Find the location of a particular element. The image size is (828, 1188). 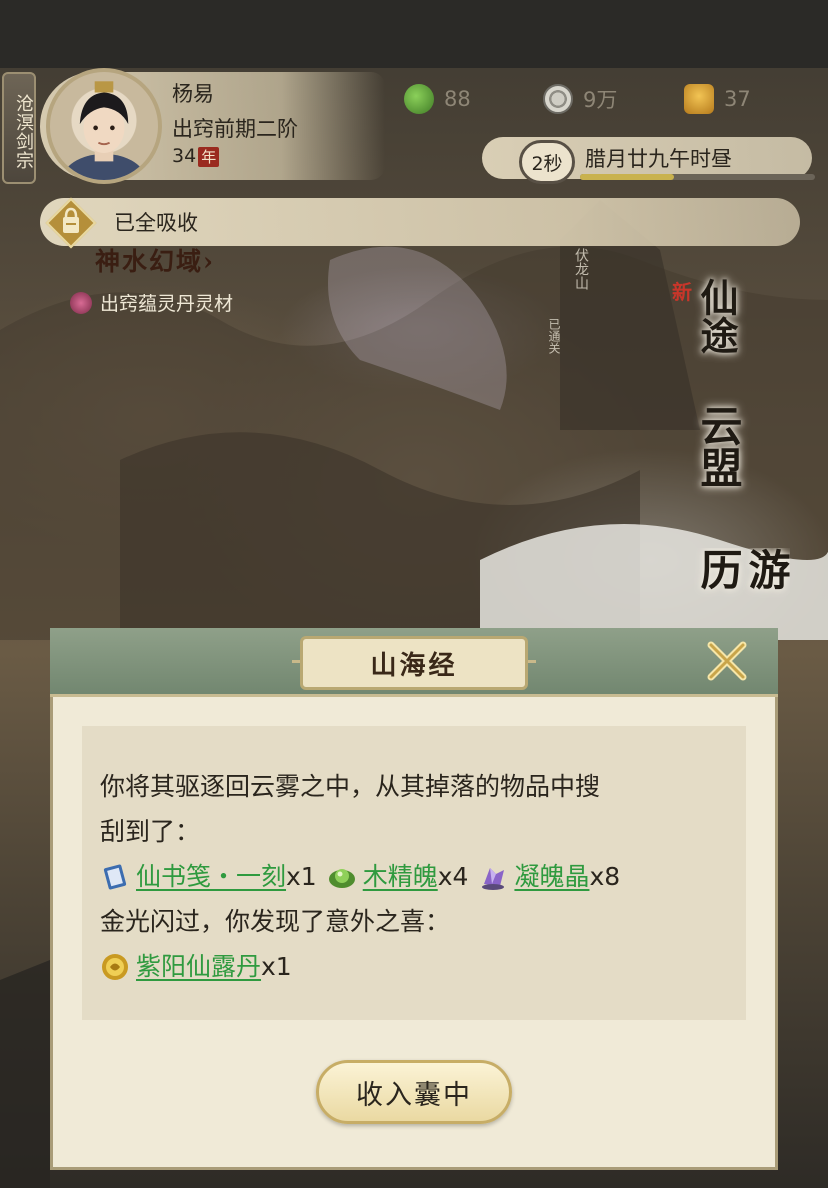

gold-pill-icon is located at coordinates (115, 966).